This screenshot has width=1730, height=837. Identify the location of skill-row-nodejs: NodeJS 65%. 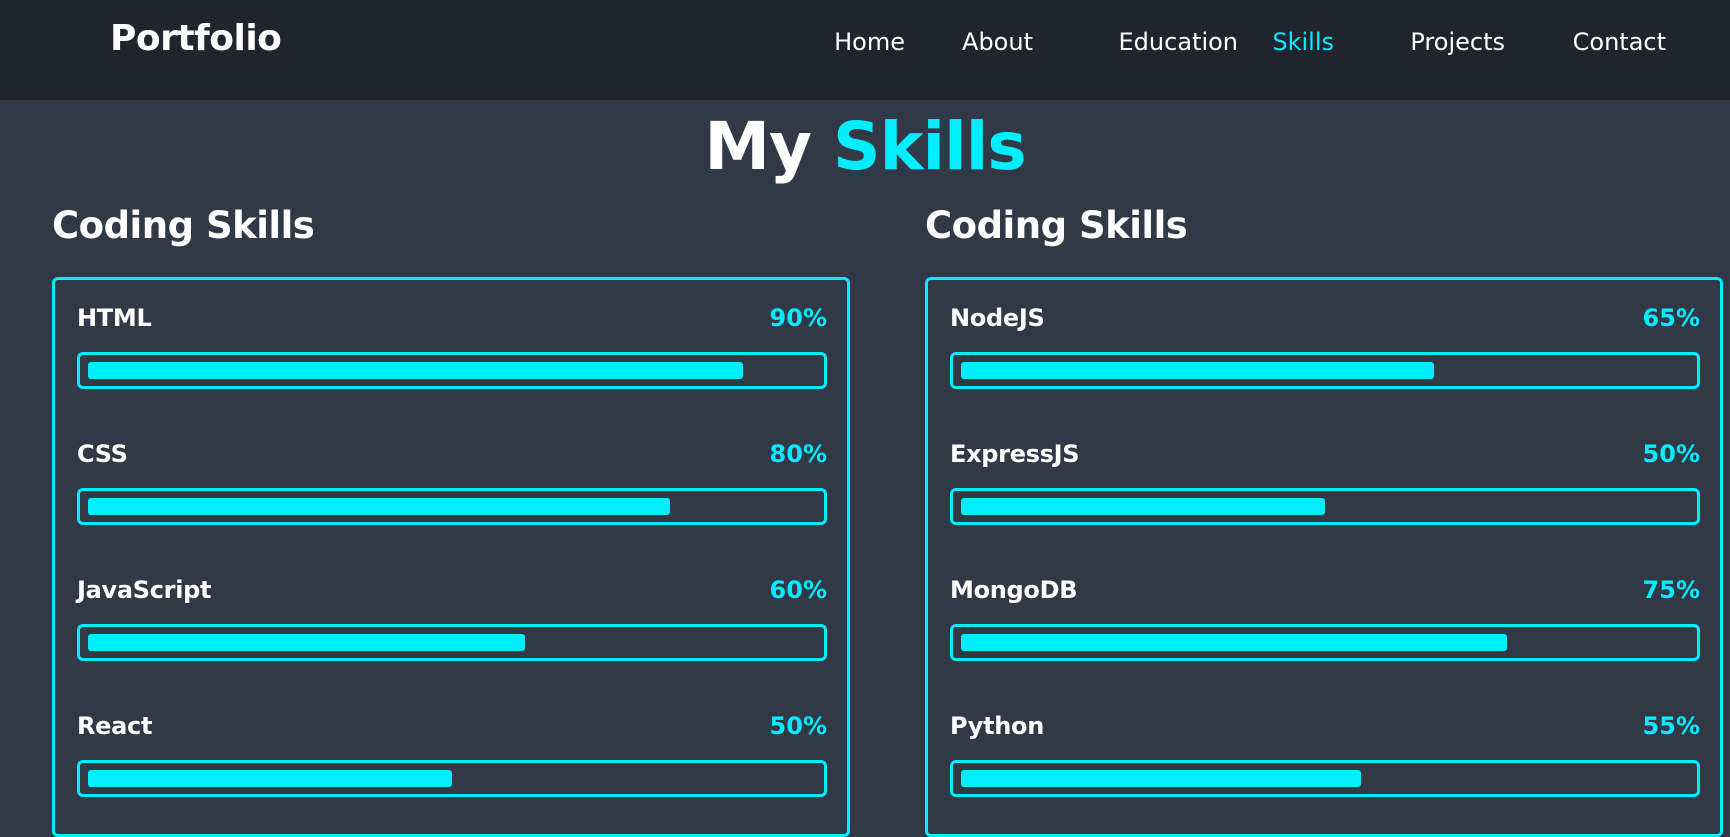
(1325, 354).